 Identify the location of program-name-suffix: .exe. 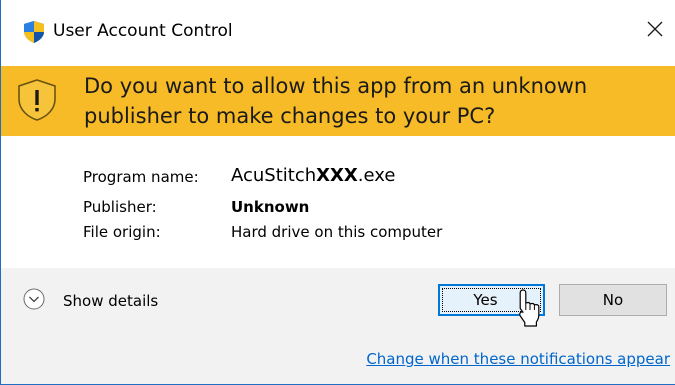
(376, 175).